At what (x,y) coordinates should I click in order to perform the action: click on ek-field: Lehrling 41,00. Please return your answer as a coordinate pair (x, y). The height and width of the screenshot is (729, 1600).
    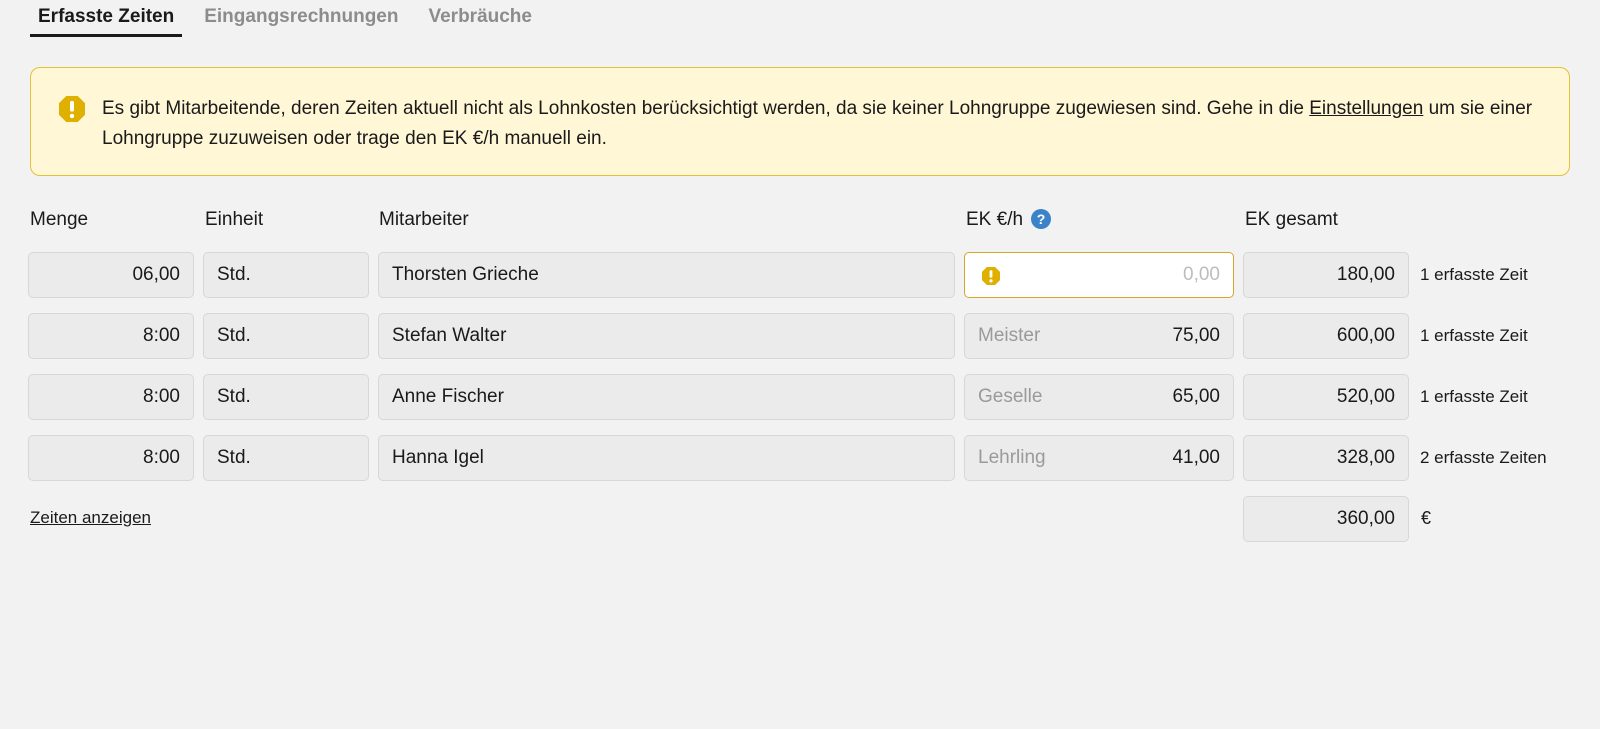
    Looking at the image, I should click on (1099, 458).